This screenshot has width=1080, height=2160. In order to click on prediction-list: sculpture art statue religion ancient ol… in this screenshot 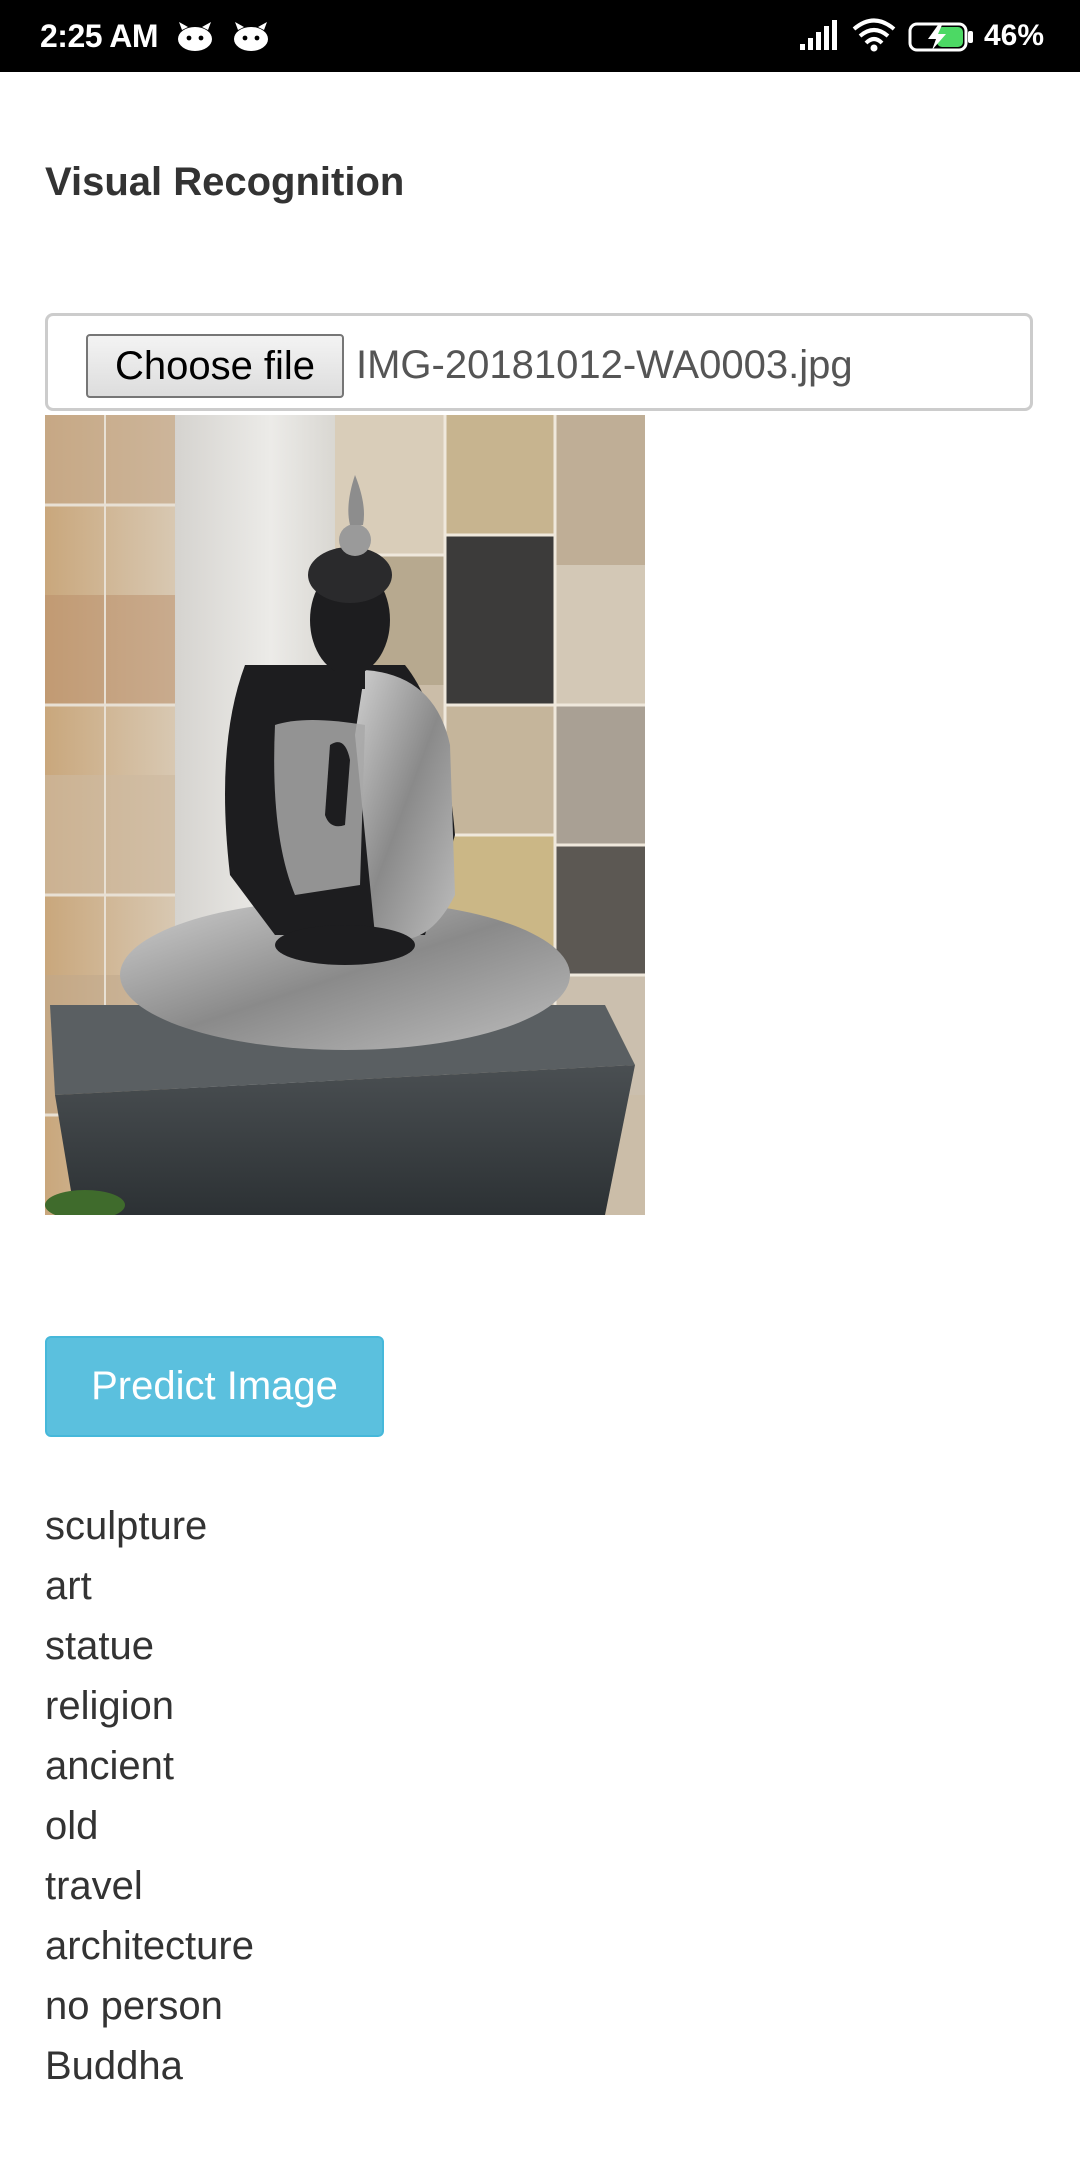, I will do `click(149, 1796)`.